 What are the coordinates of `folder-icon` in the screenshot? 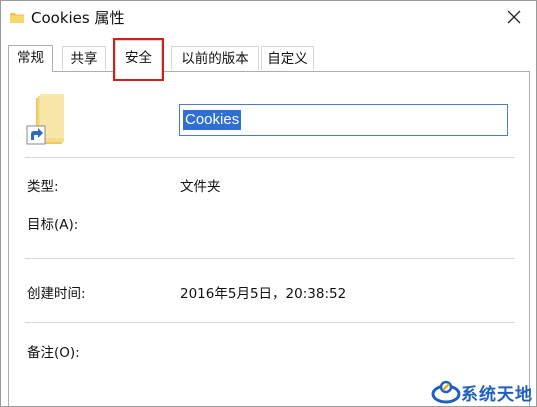 It's located at (17, 18).